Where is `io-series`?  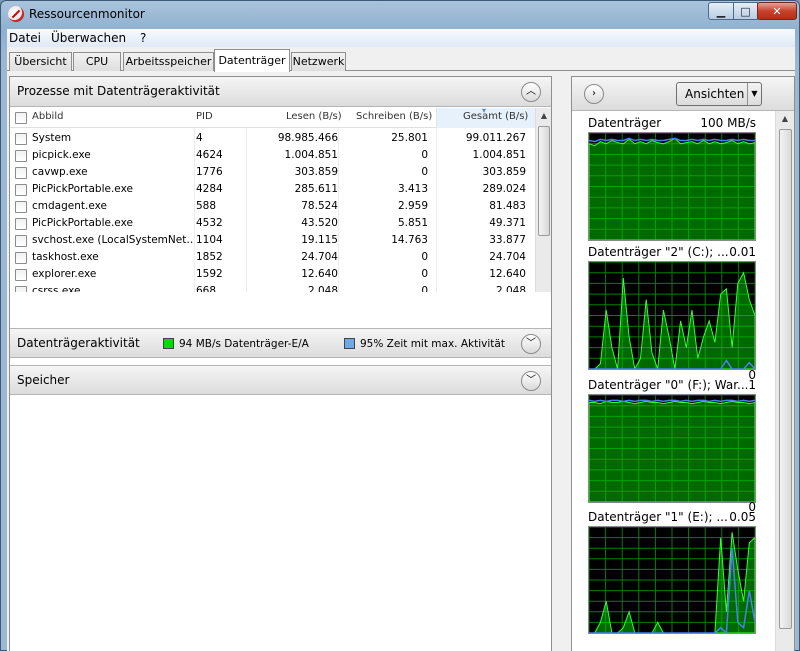
io-series is located at coordinates (672, 188).